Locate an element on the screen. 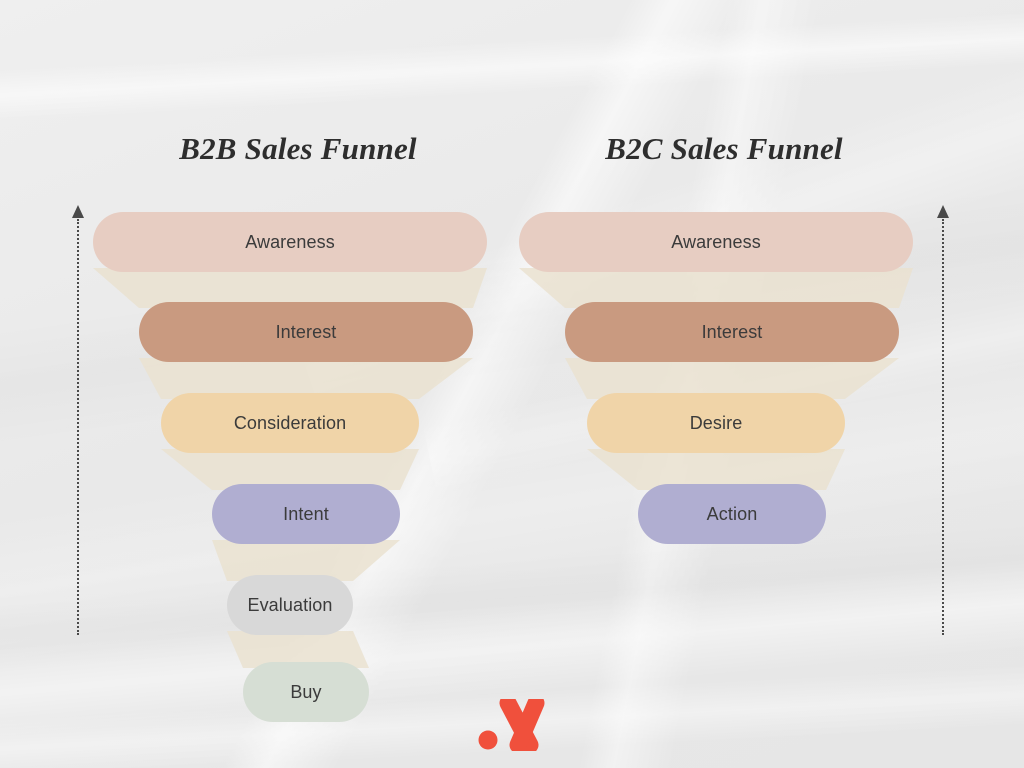 Image resolution: width=1024 pixels, height=768 pixels. progress-axis-right is located at coordinates (943, 420).